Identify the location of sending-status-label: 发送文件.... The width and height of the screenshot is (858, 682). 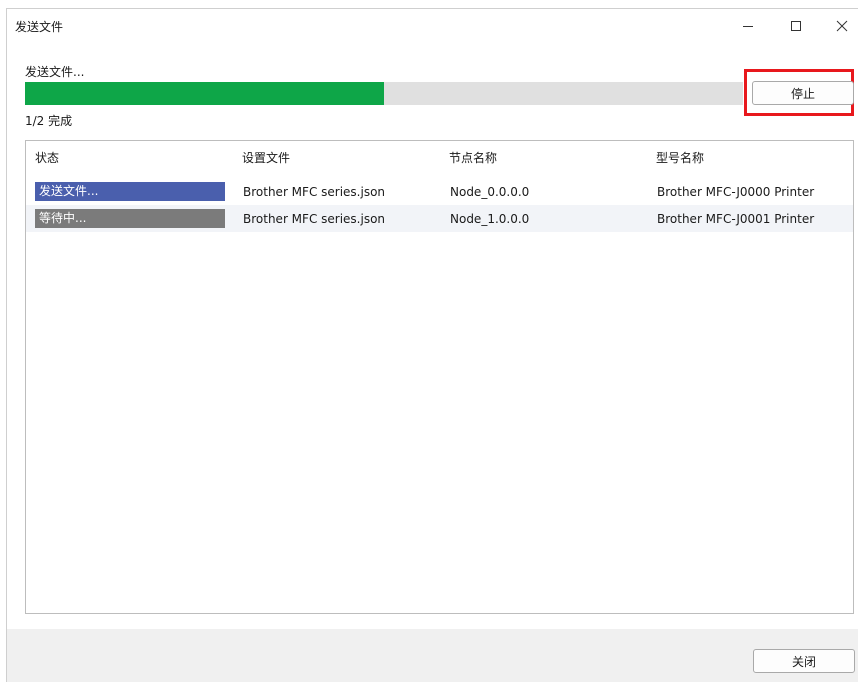
(55, 72).